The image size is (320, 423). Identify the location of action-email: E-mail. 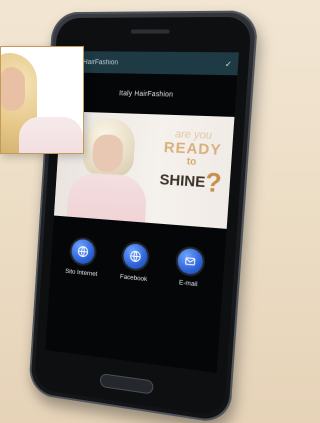
(189, 268).